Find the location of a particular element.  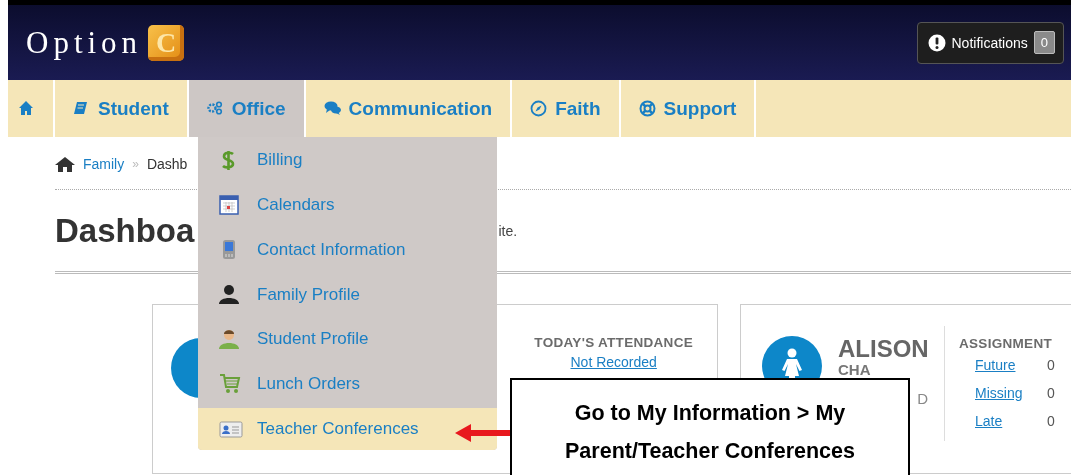

menu-item: Student Profile is located at coordinates (347, 339).